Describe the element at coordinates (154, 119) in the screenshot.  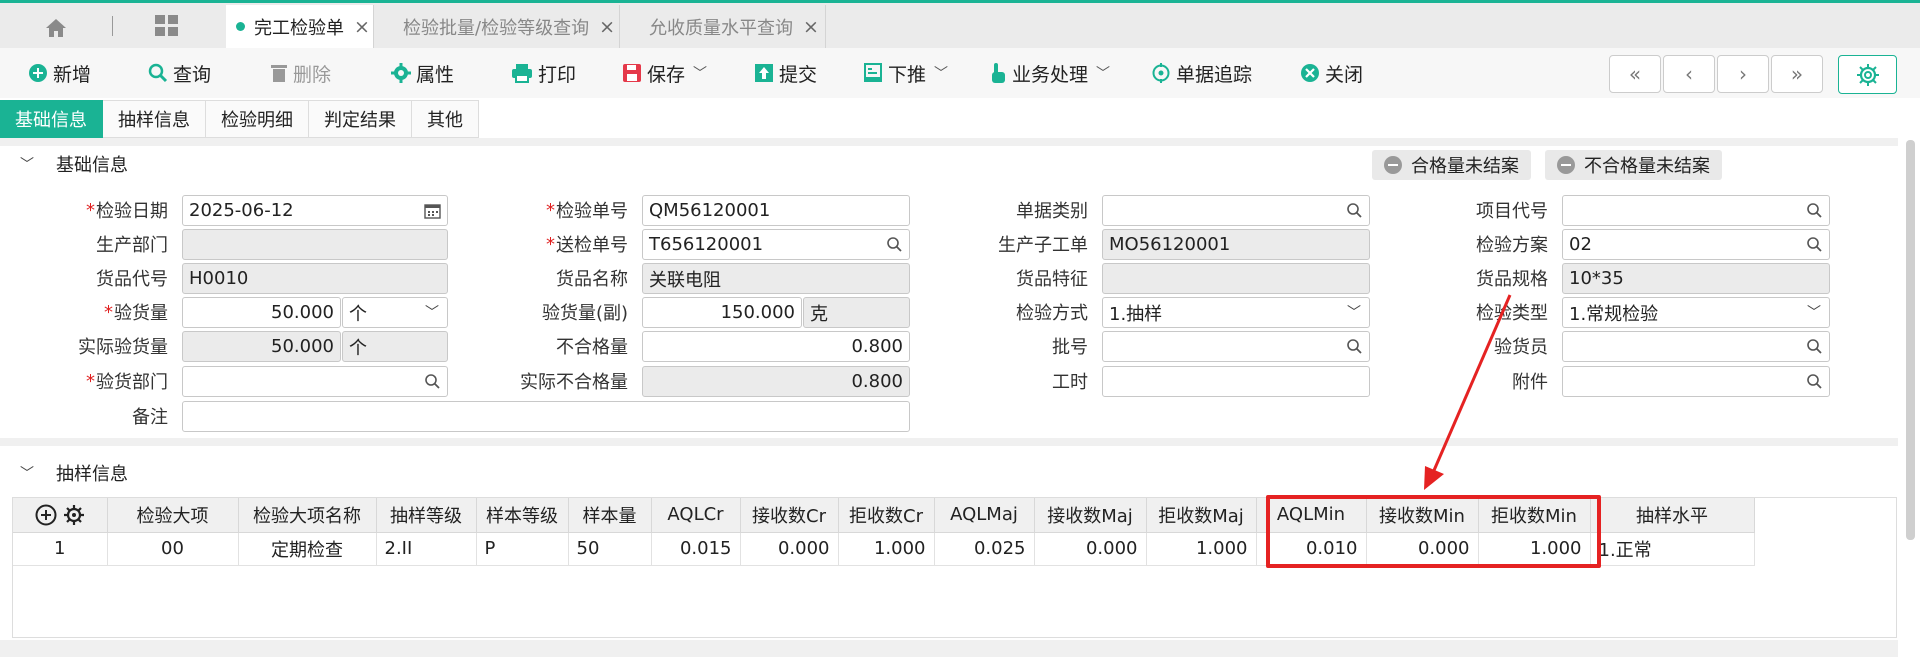
I see `tab-sampling-info: 抽样信息` at that location.